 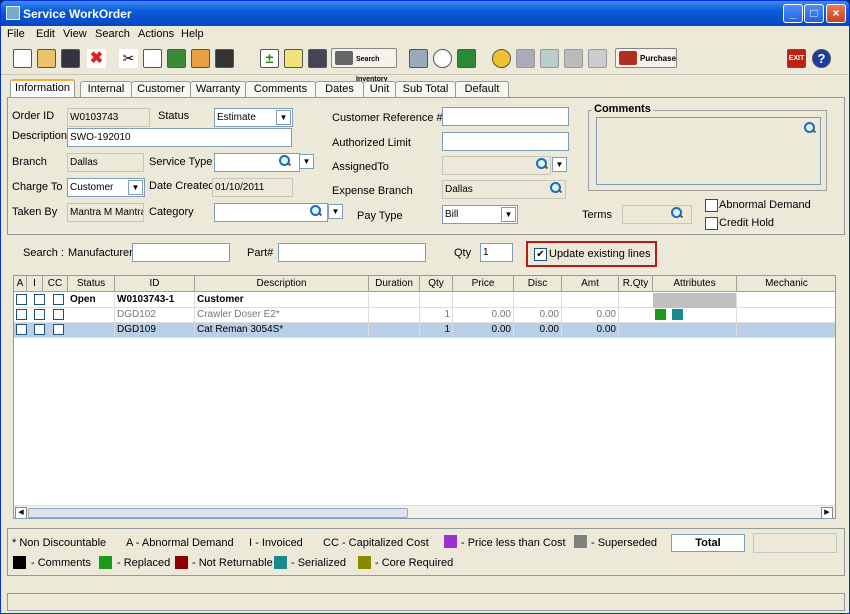 I want to click on open-button, so click(x=46, y=58).